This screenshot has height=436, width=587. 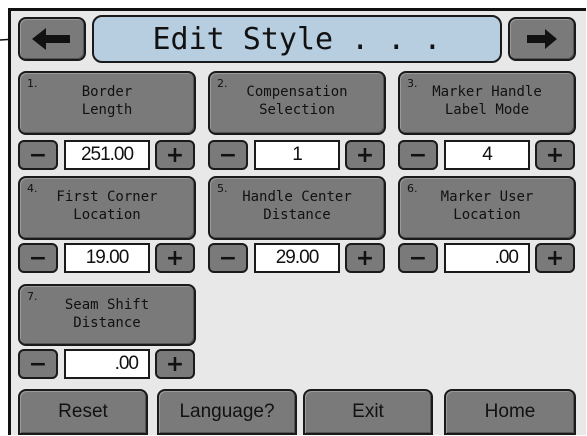 I want to click on marker-handle-label-mode-value: 4, so click(x=487, y=155).